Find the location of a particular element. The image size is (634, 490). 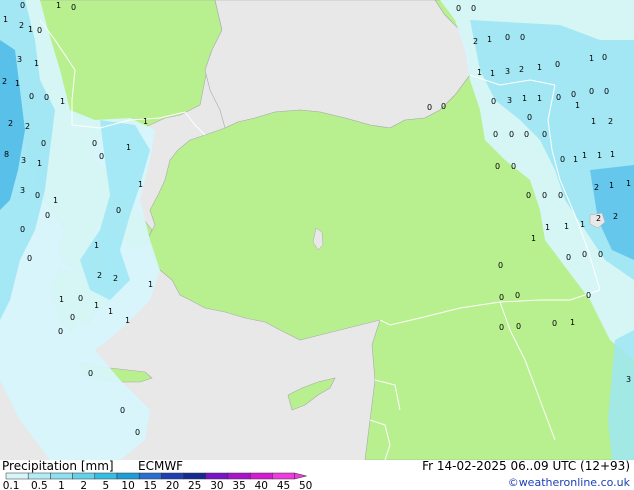

model-label: ECMWF is located at coordinates (160, 466).